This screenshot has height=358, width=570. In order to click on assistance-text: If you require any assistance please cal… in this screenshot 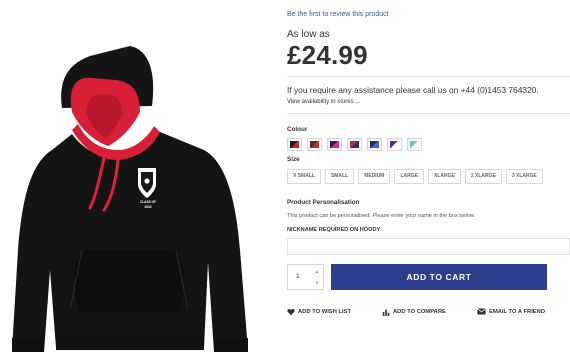, I will do `click(413, 90)`.